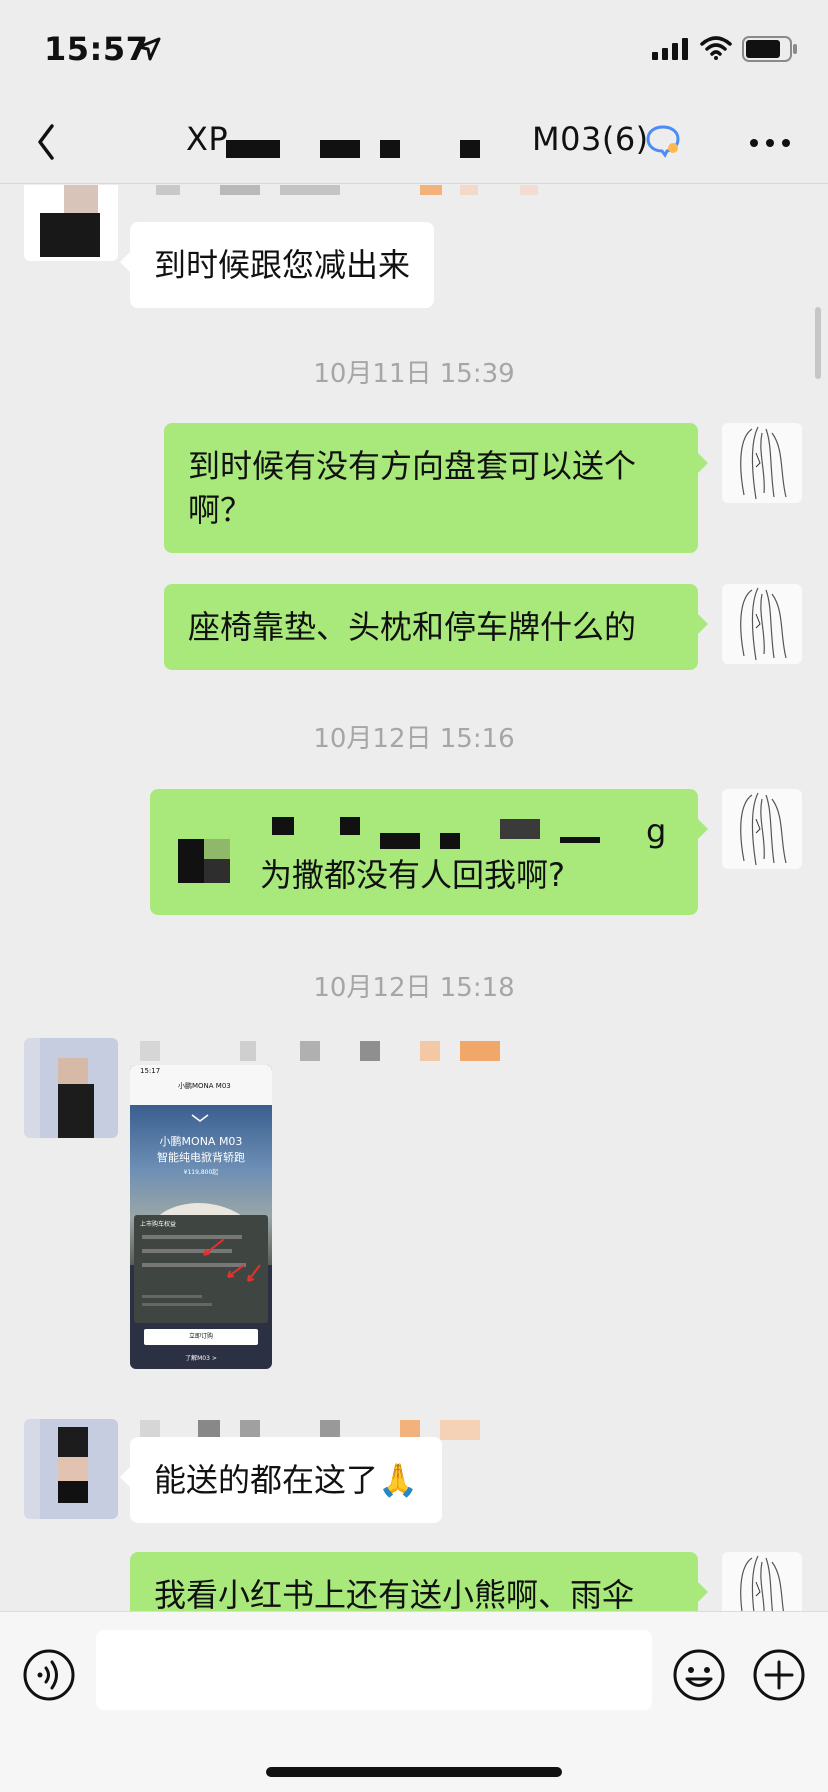  What do you see at coordinates (286, 1480) in the screenshot?
I see `message-text: 能送的都在这了🙏` at bounding box center [286, 1480].